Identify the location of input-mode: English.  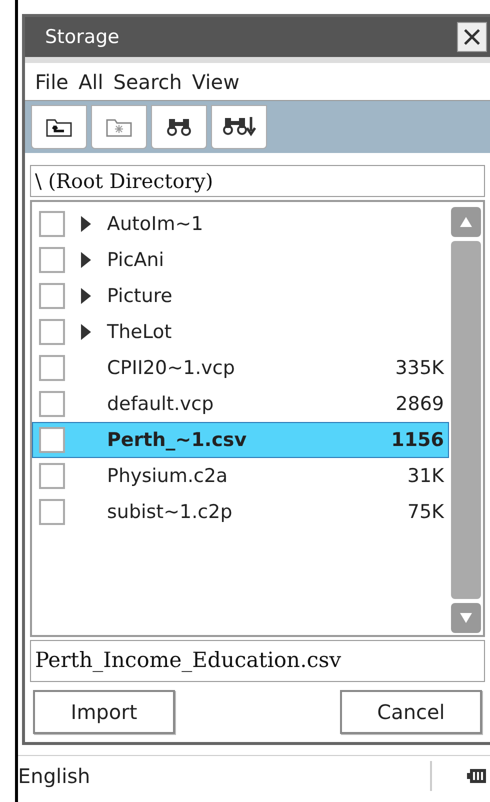
(54, 776).